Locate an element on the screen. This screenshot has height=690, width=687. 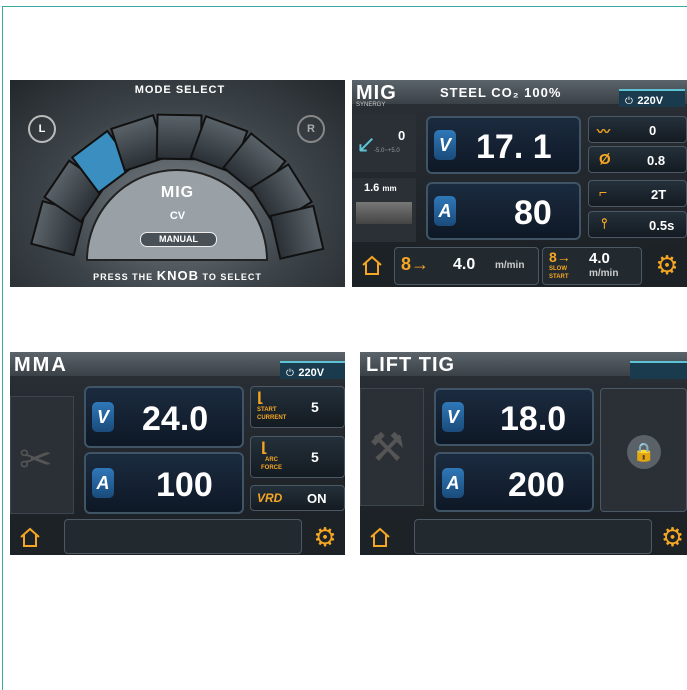
footer-text-b: KNOB is located at coordinates (177, 275).